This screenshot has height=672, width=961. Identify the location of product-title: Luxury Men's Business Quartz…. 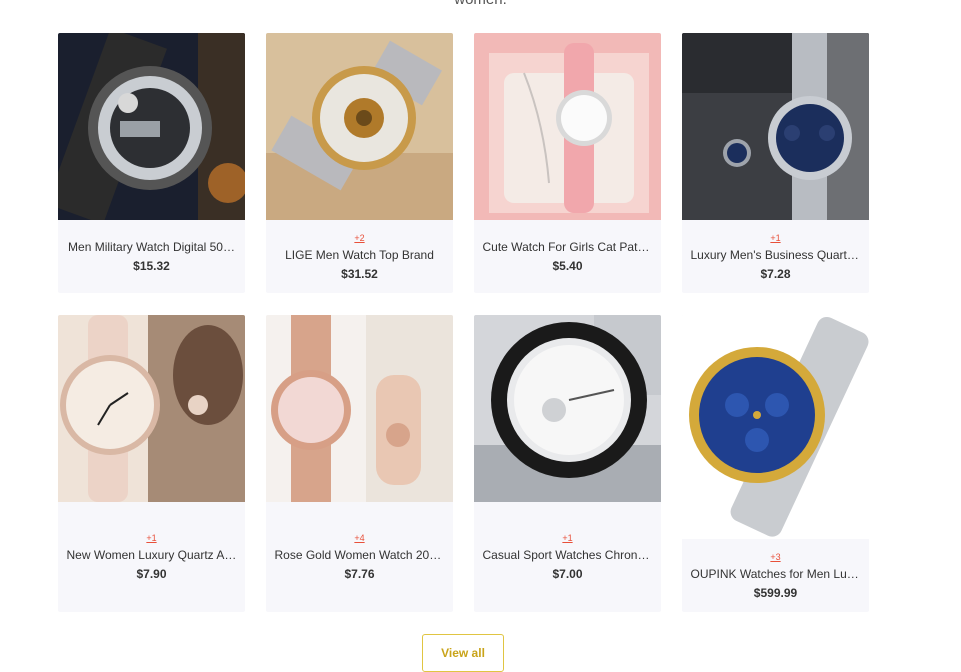
(776, 255).